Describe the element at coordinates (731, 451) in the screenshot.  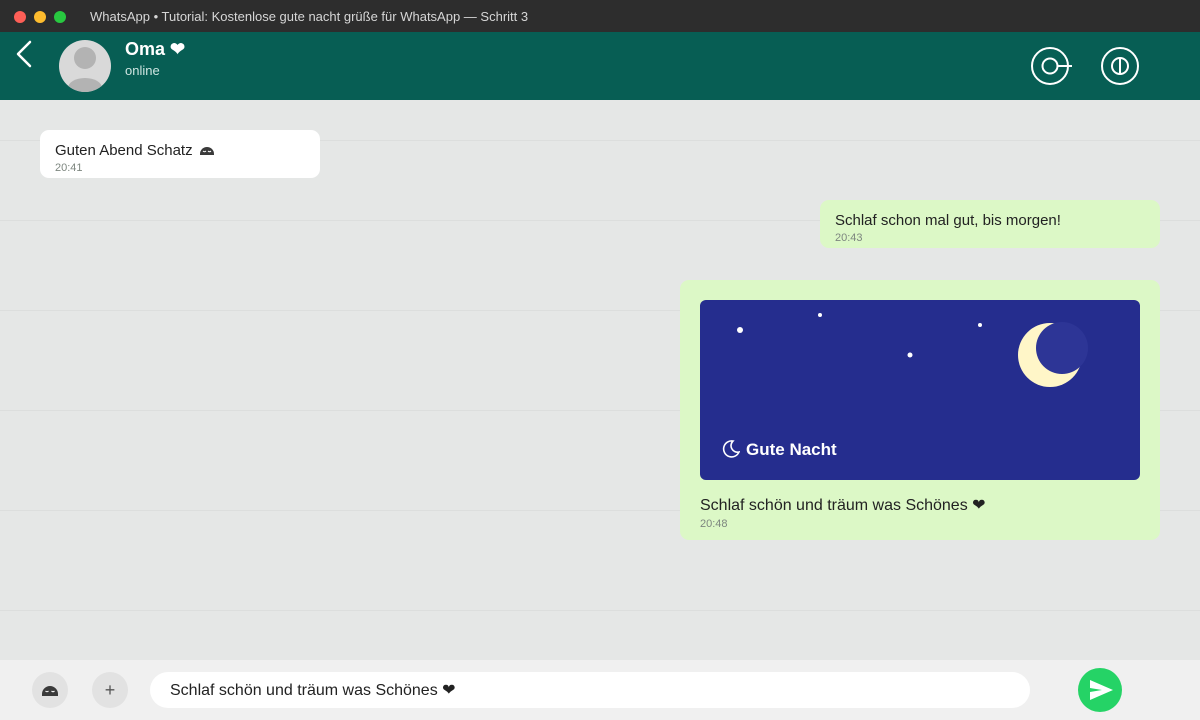
I see `crescent-moon-icon` at that location.